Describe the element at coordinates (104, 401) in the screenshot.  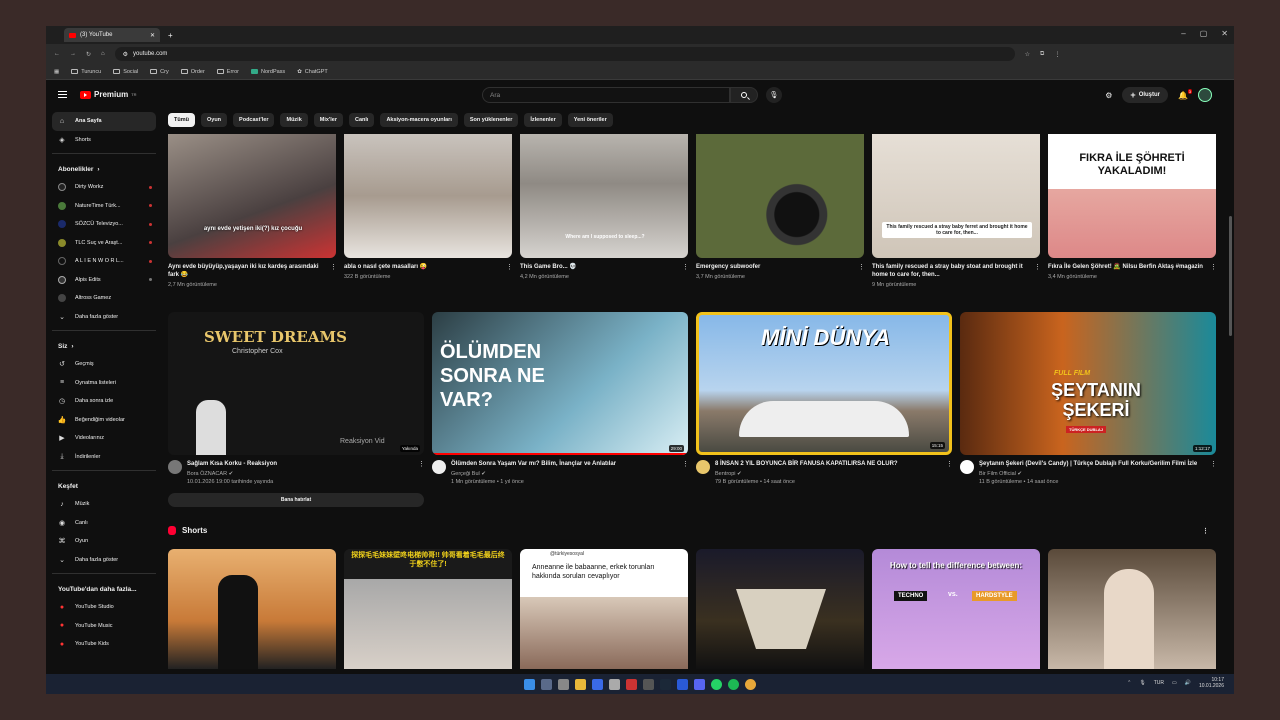
I see `sidebar-item-watch-later: ◷ Daha sonra izle` at that location.